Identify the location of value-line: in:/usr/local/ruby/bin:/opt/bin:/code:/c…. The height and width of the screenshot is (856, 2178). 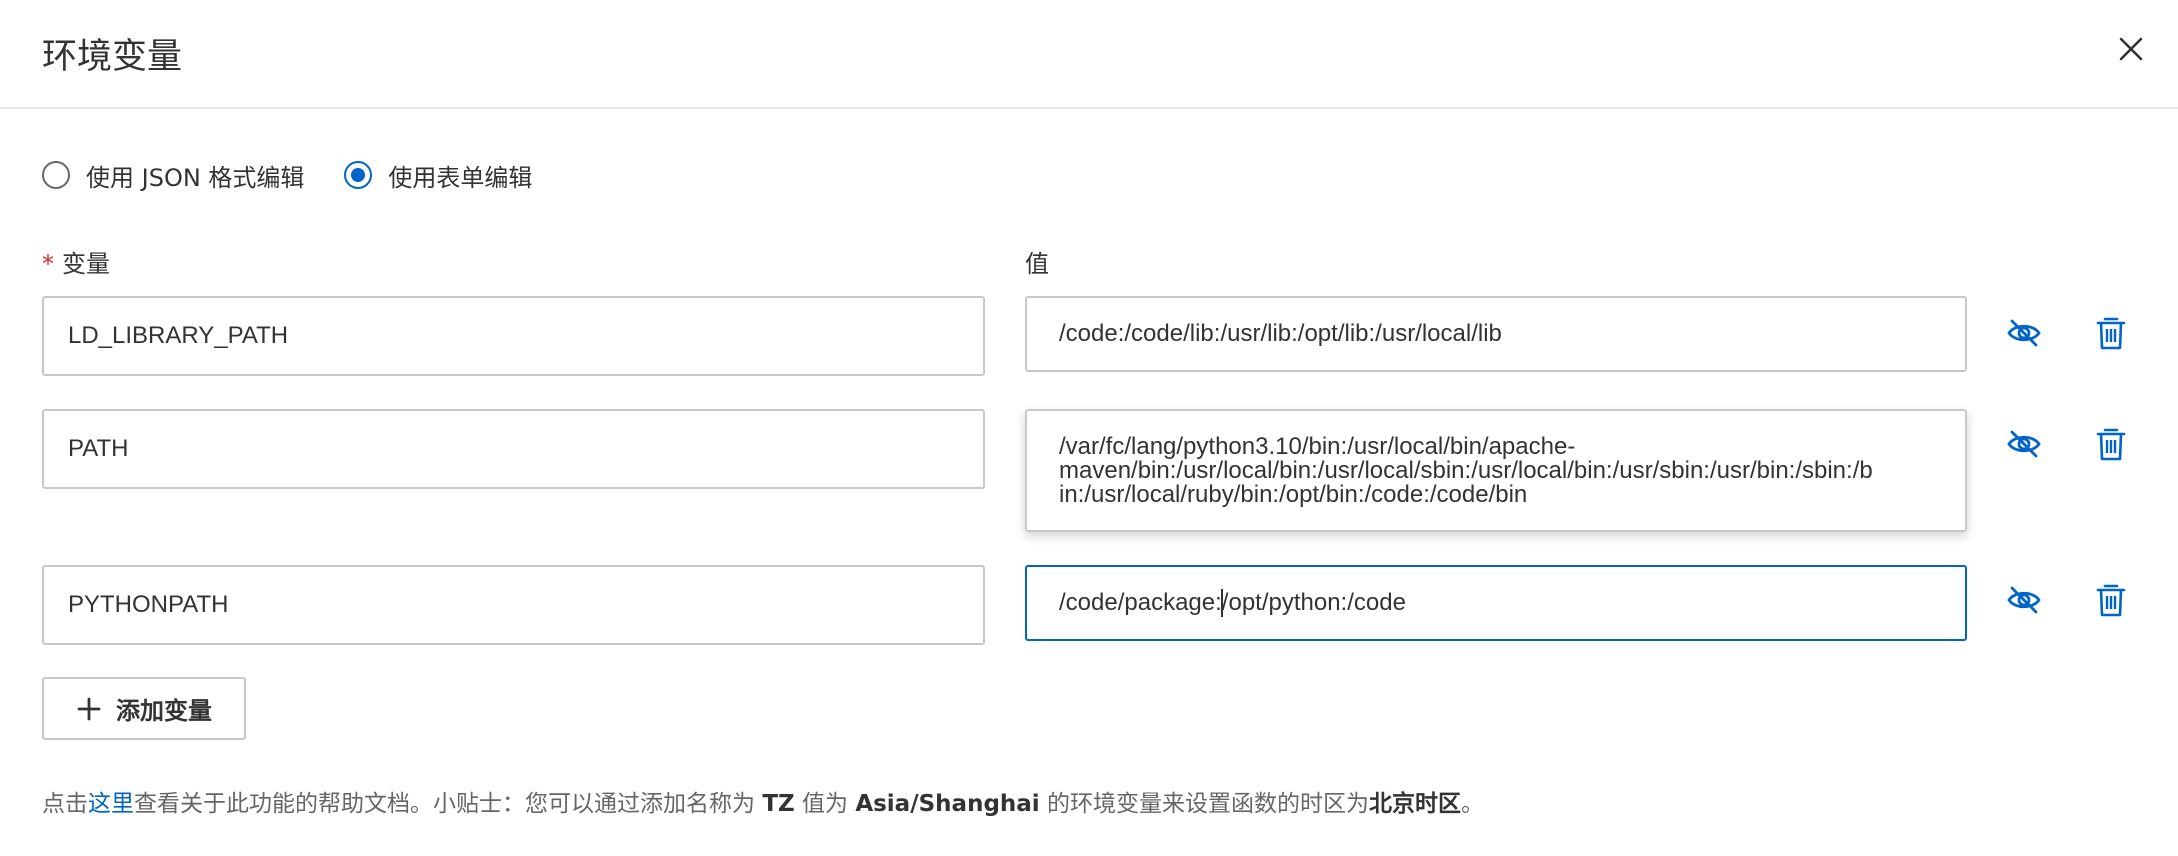
(1293, 494).